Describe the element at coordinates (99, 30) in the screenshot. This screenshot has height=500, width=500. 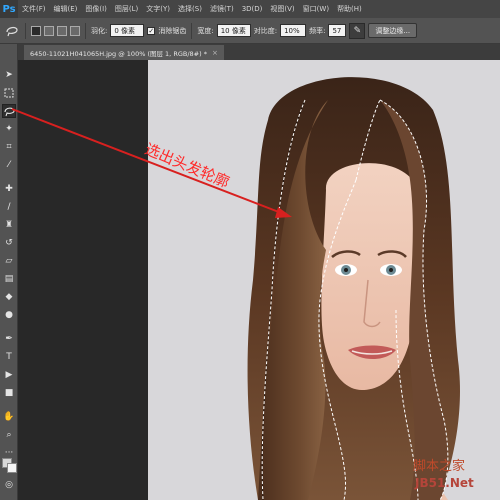
I see `feather-label: 羽化:` at that location.